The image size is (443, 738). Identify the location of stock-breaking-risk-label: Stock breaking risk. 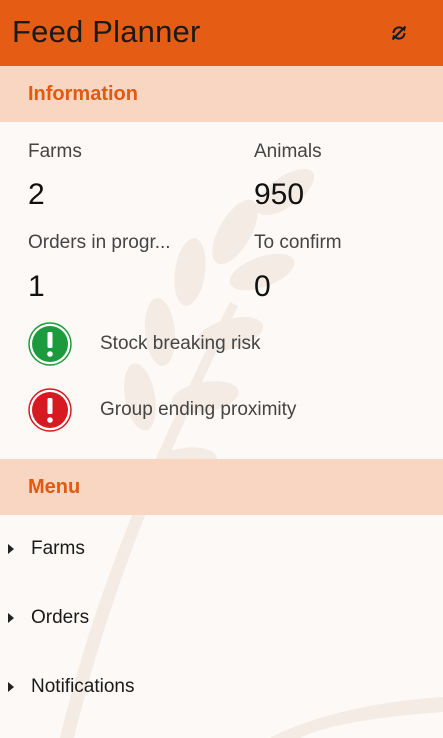
(180, 343).